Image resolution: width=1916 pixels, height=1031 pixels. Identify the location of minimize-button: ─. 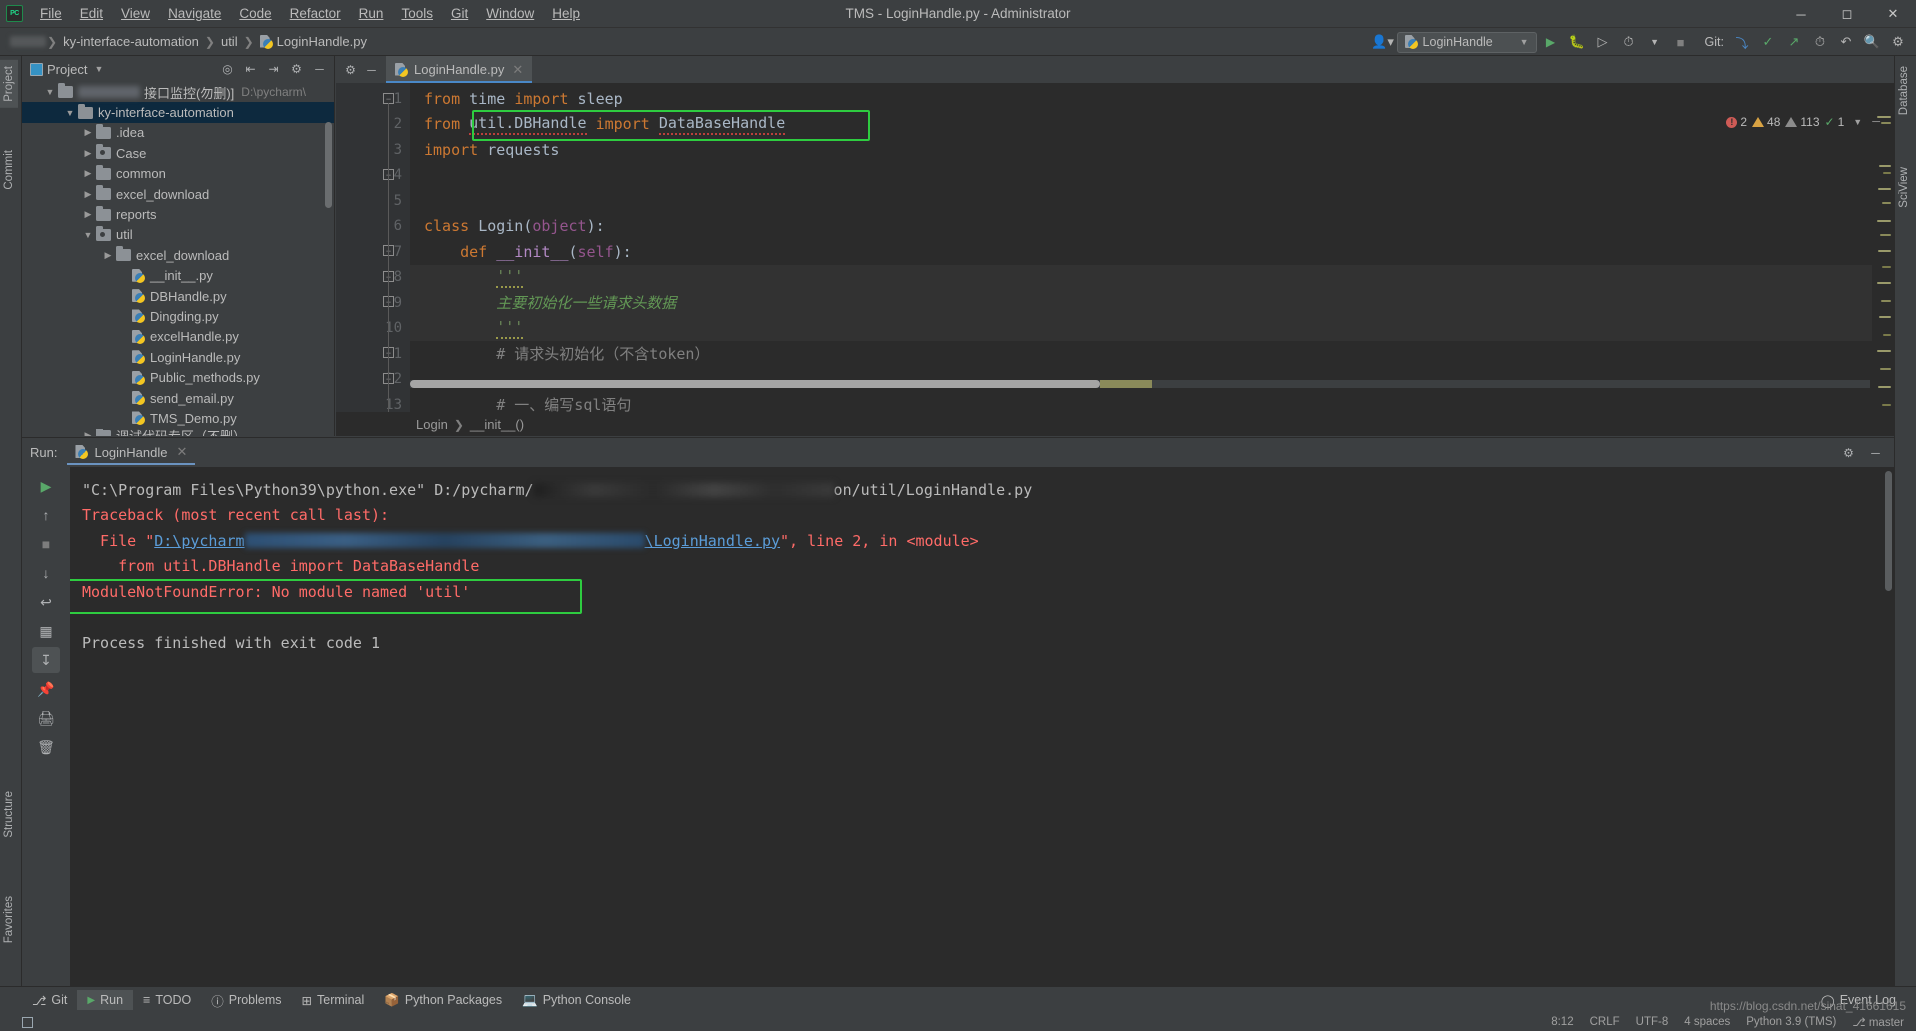
(1801, 14).